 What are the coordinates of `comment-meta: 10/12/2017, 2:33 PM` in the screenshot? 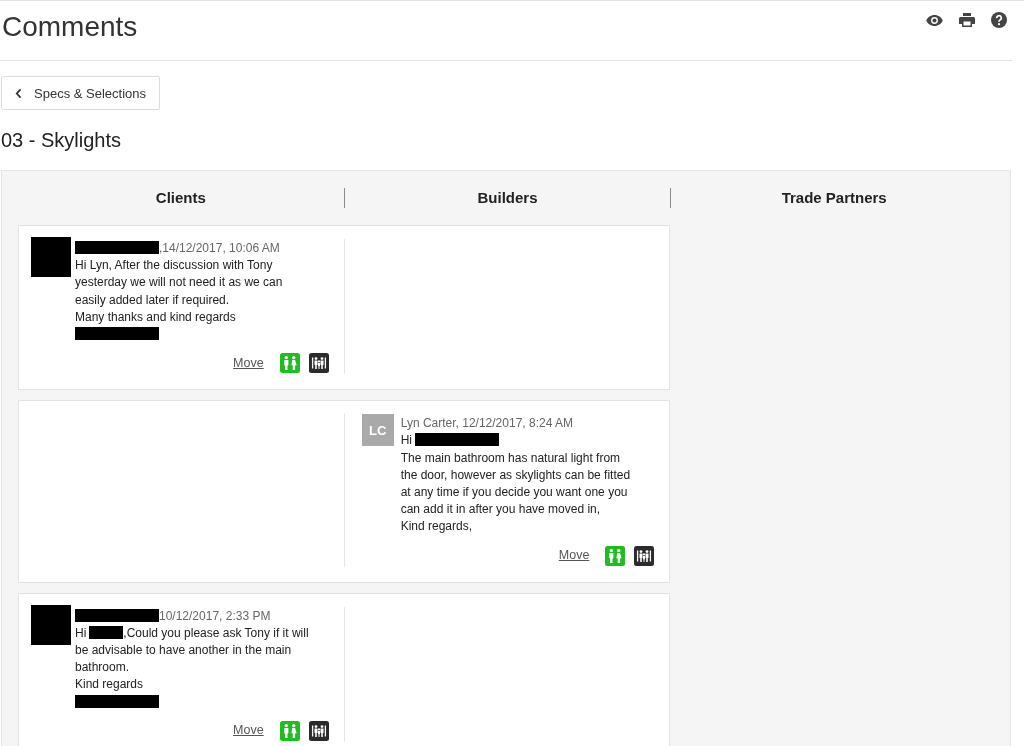 It's located at (215, 615).